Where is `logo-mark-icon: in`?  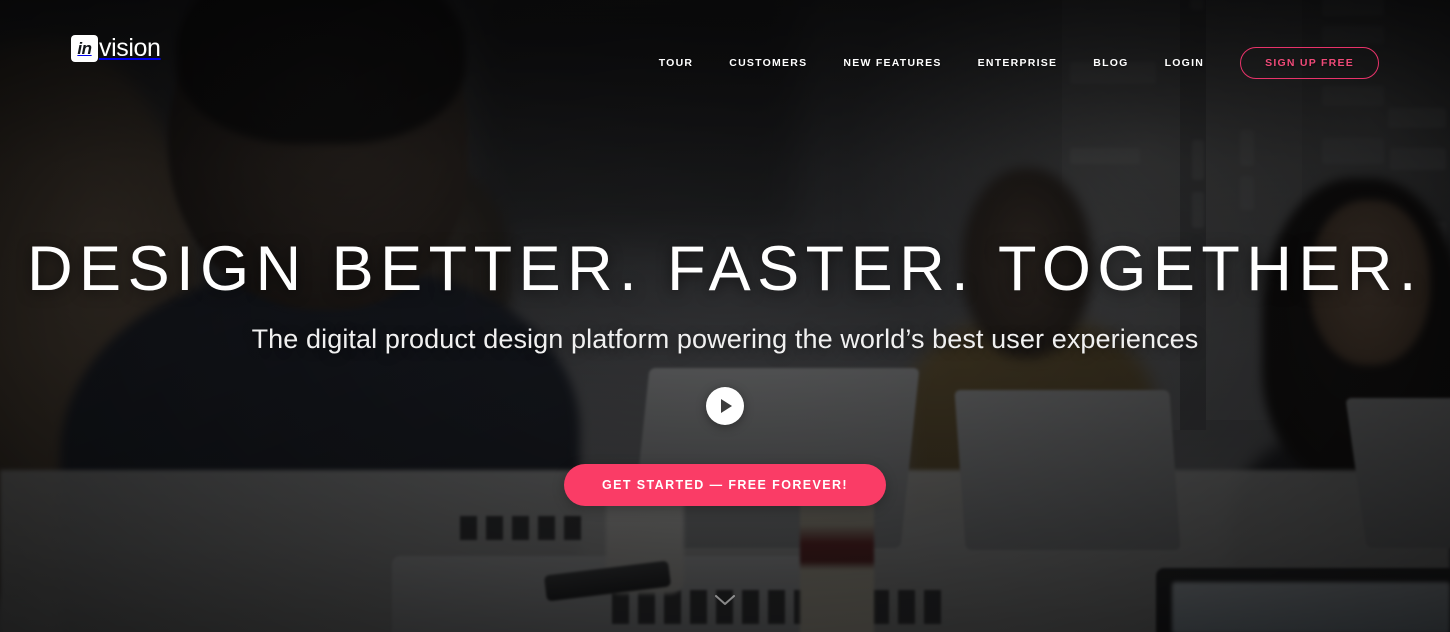
logo-mark-icon: in is located at coordinates (84, 48).